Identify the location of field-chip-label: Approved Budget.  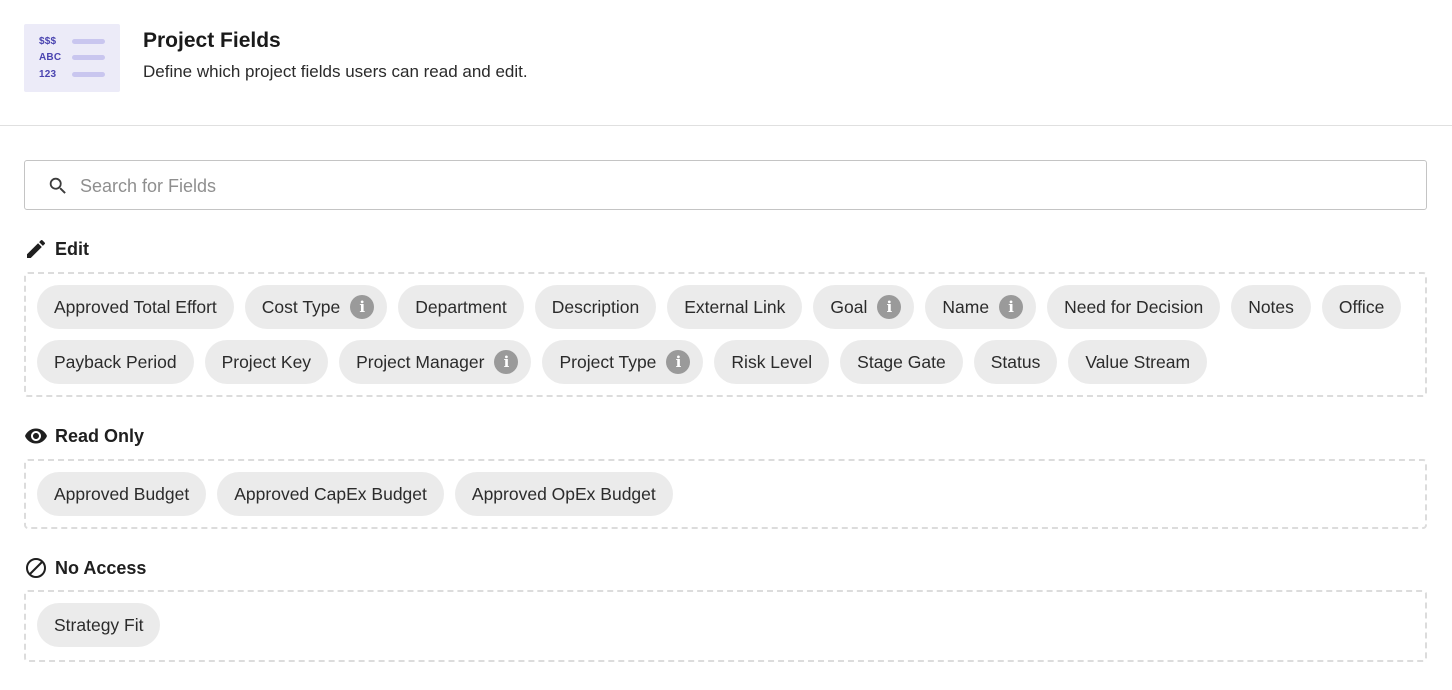
(122, 493).